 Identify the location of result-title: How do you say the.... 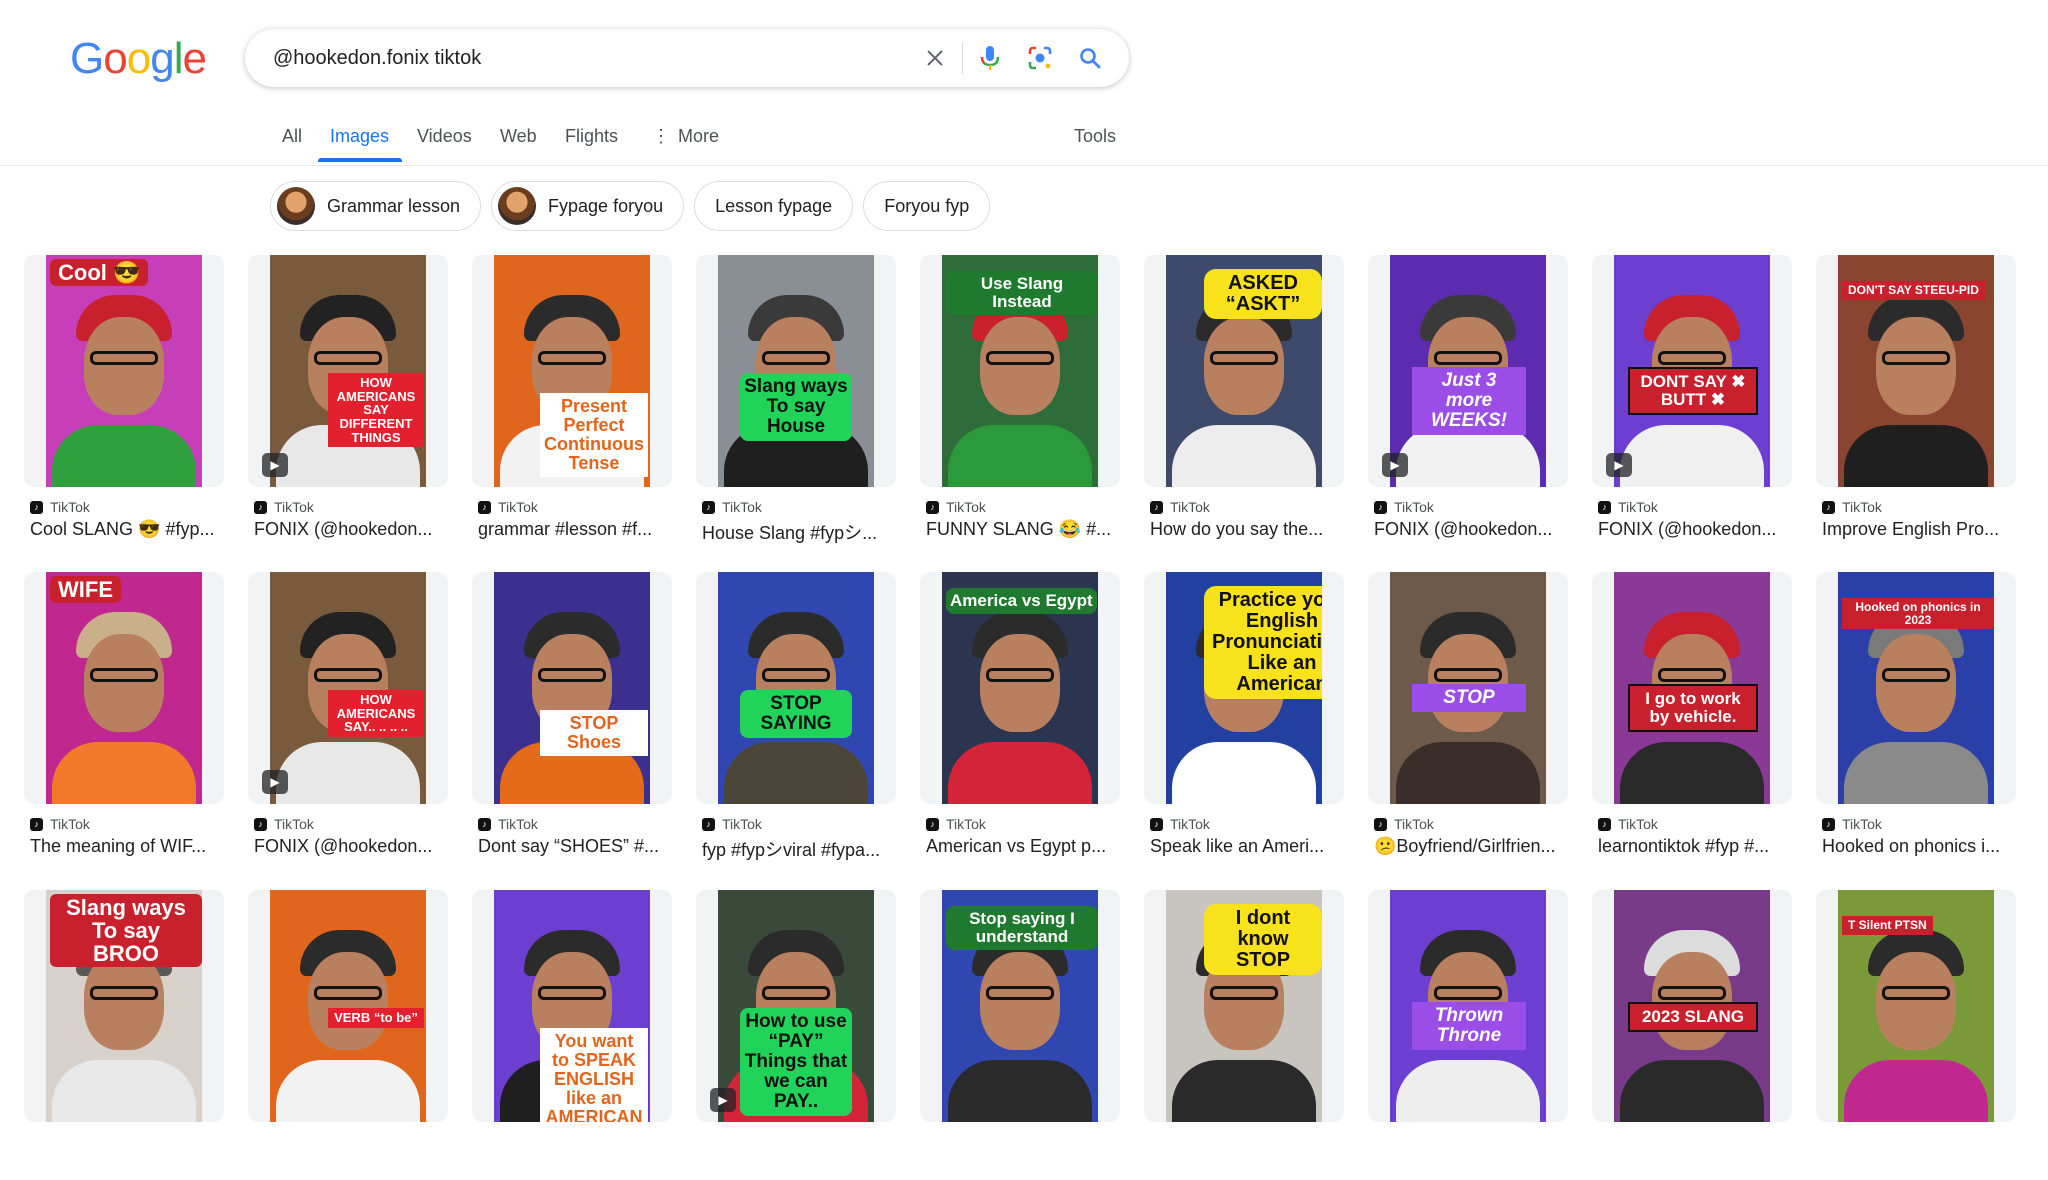
(1248, 529).